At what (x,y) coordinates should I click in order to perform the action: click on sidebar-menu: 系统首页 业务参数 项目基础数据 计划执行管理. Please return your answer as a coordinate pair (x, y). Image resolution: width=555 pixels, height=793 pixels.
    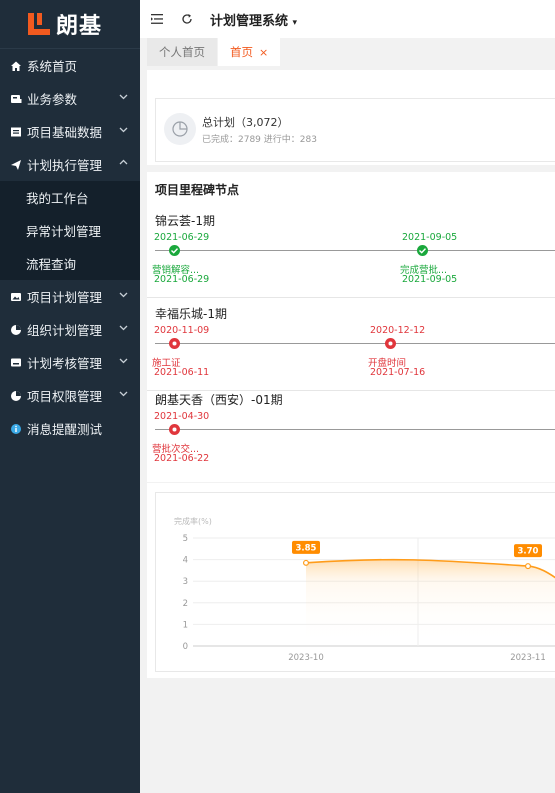
    Looking at the image, I should click on (70, 115).